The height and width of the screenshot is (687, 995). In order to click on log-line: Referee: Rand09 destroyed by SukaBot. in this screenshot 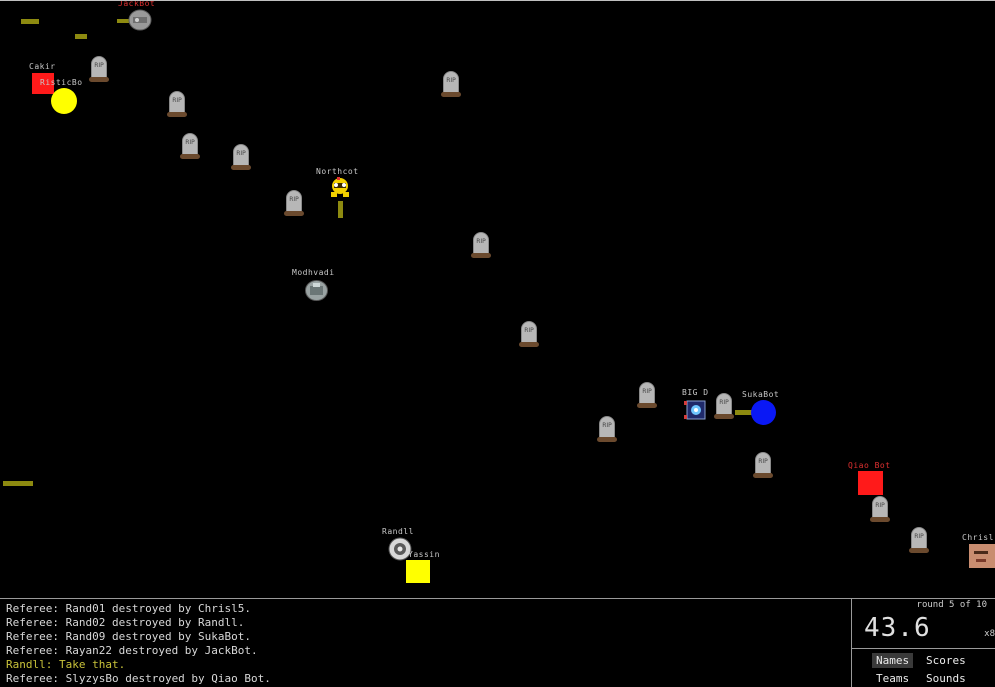, I will do `click(129, 636)`.